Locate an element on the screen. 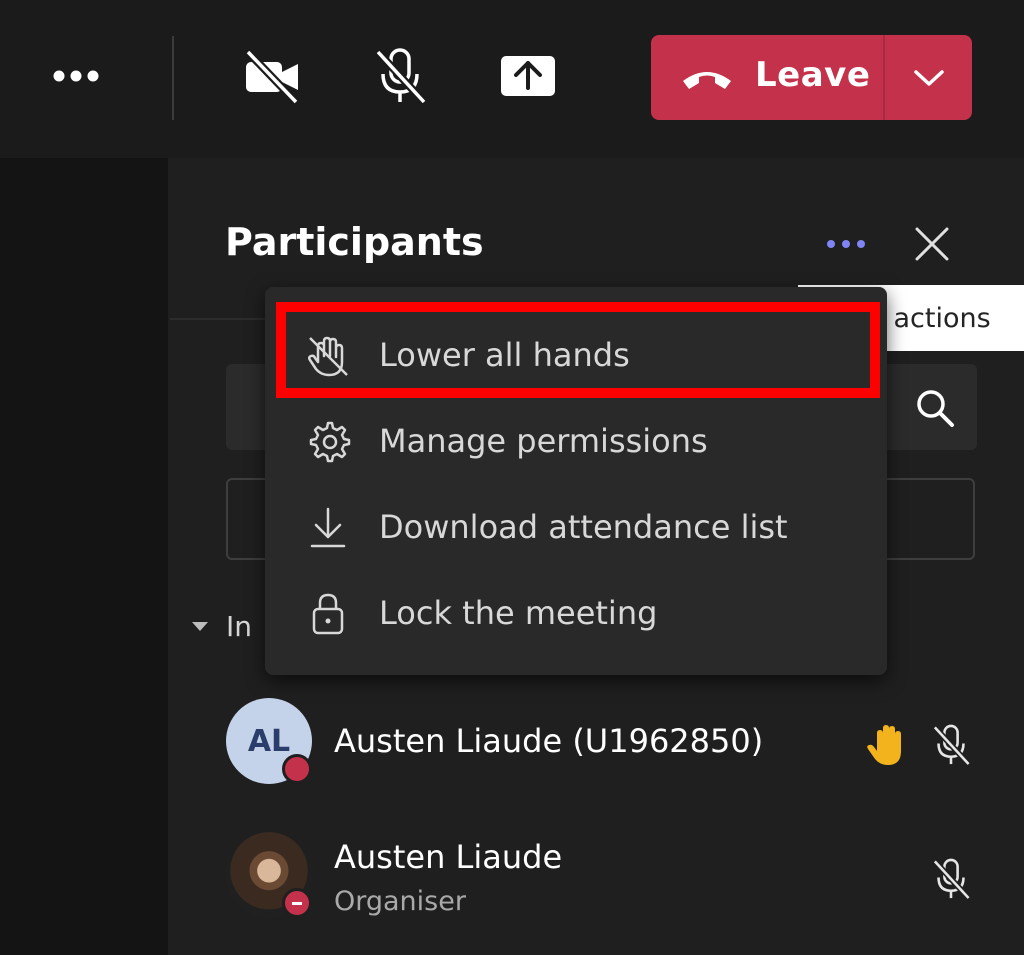 Image resolution: width=1024 pixels, height=955 pixels. menu-item-lock-meeting: Lock the meeting is located at coordinates (576, 613).